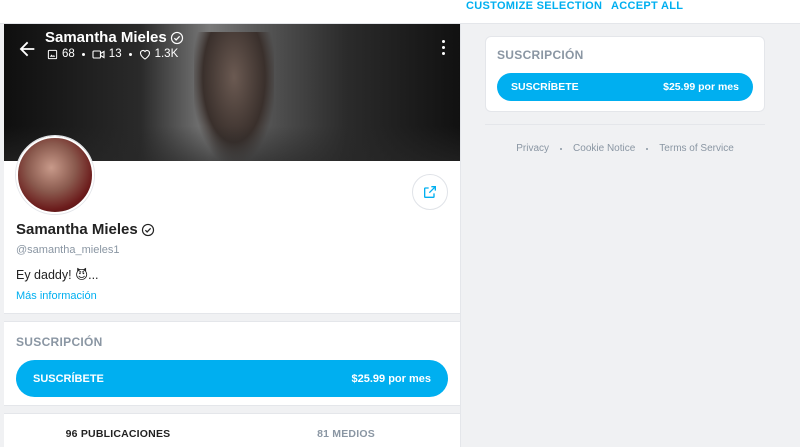  I want to click on content-tabs: 96 PUBLICACIONES 81 MEDIOS, so click(232, 433).